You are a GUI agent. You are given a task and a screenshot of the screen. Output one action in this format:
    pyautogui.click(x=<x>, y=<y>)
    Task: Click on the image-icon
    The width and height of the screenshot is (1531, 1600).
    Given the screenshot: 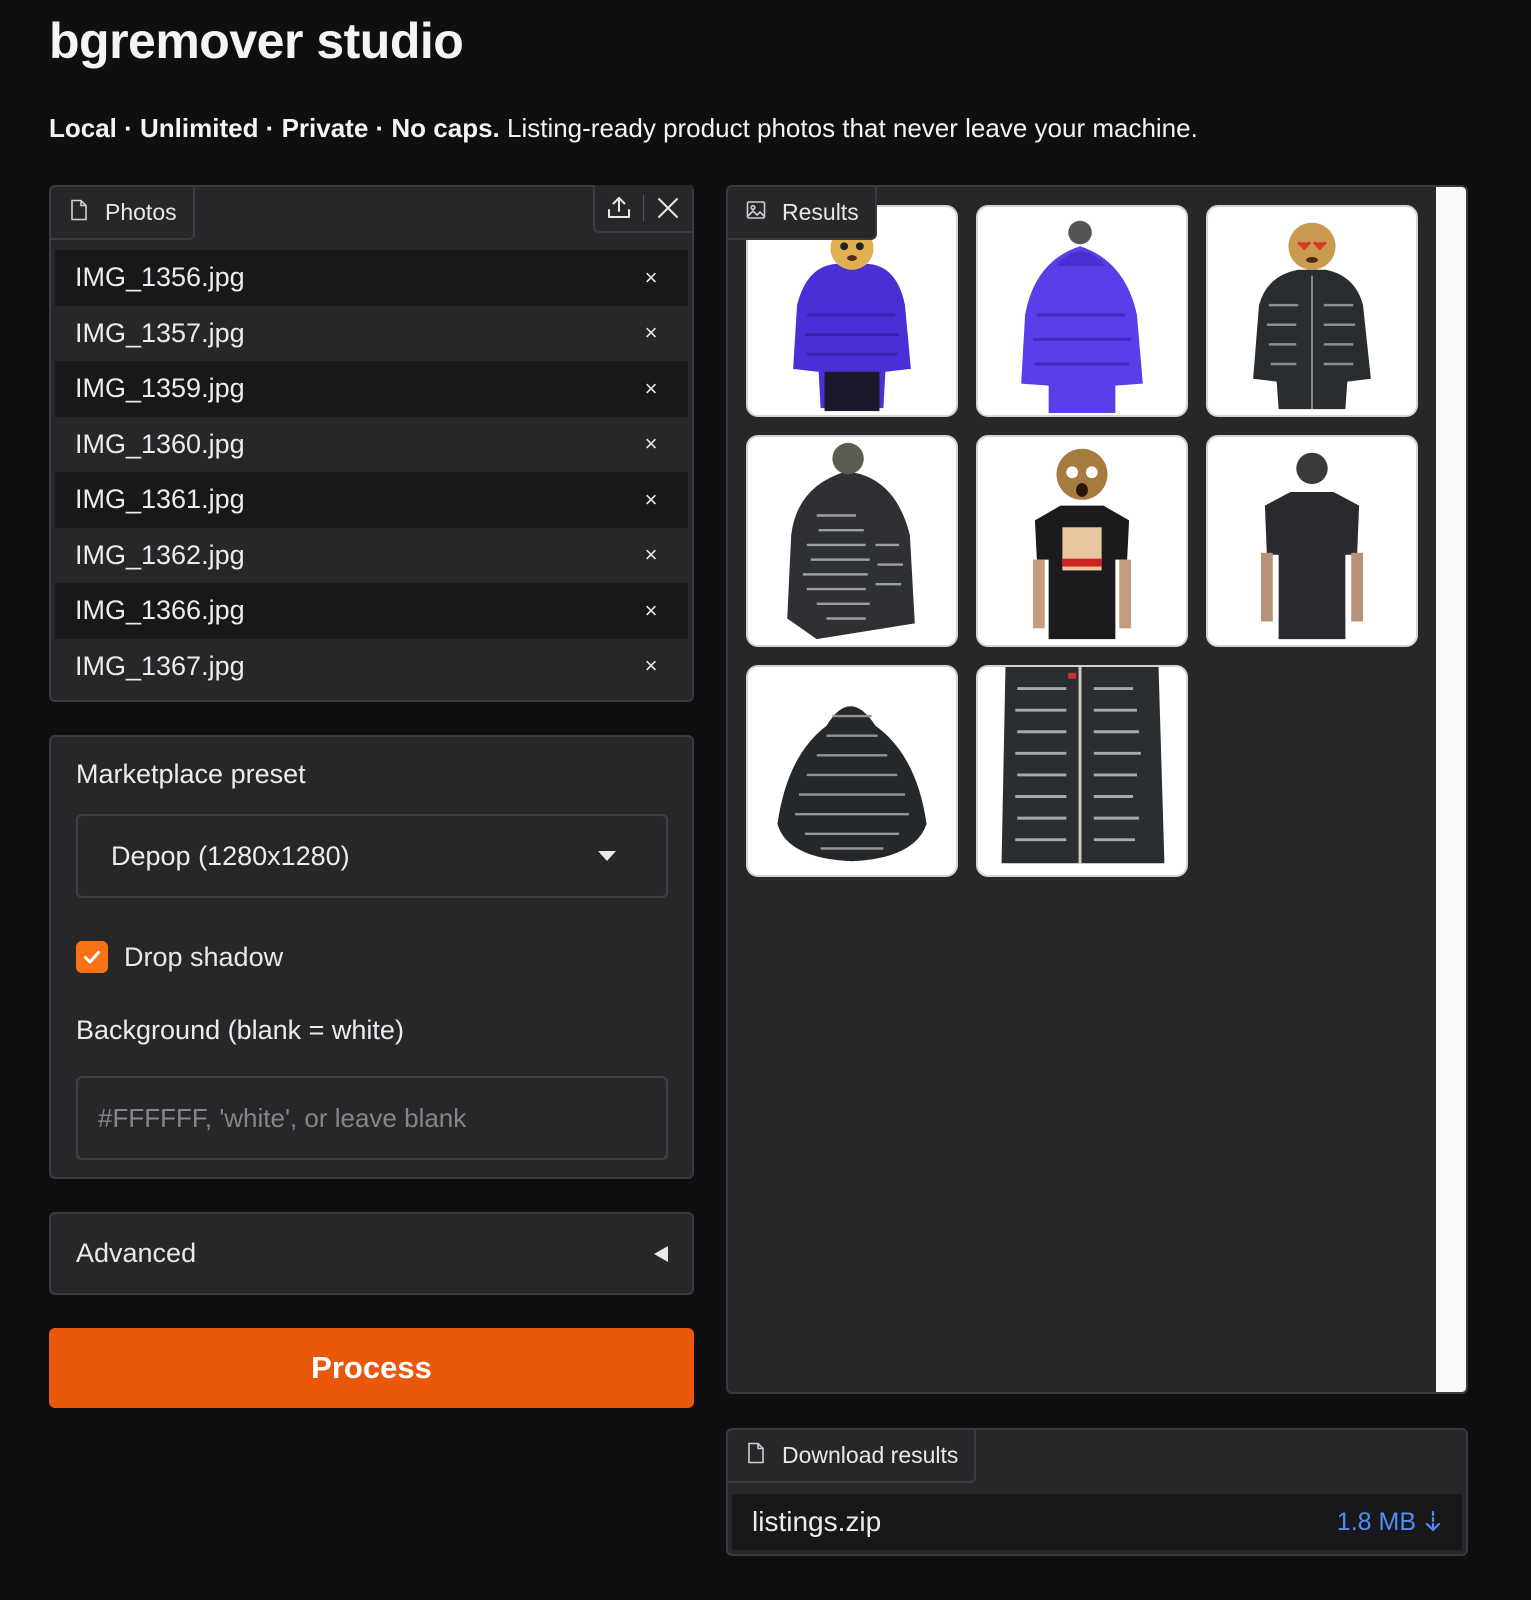 What is the action you would take?
    pyautogui.click(x=756, y=213)
    